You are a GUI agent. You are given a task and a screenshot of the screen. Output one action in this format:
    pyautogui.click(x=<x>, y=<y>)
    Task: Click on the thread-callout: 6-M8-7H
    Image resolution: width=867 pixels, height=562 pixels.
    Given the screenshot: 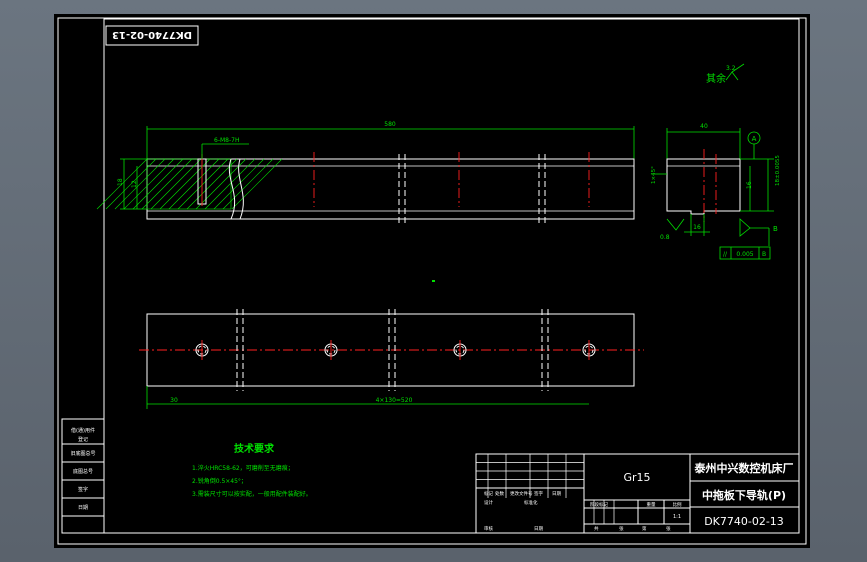 What is the action you would take?
    pyautogui.click(x=226, y=140)
    